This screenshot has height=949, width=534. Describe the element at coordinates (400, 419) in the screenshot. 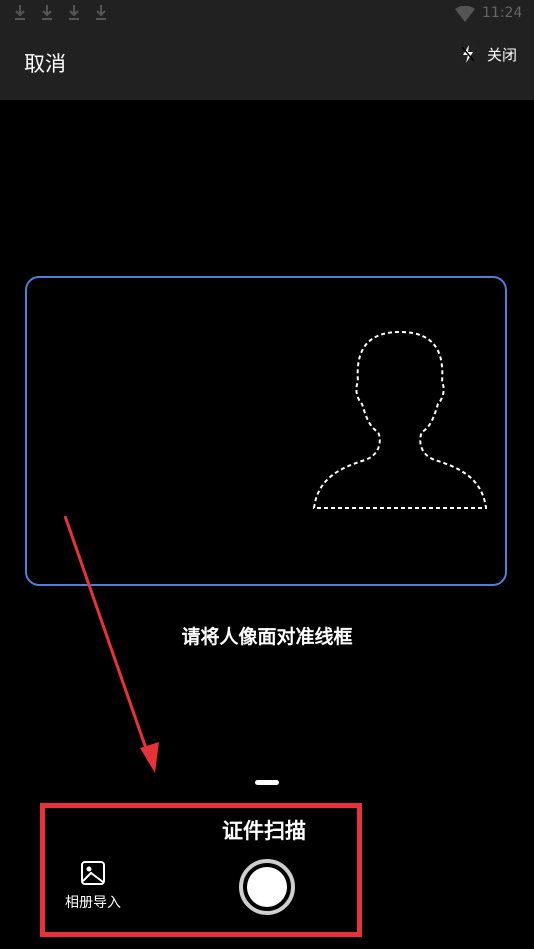

I see `portrait-silhouette-icon` at that location.